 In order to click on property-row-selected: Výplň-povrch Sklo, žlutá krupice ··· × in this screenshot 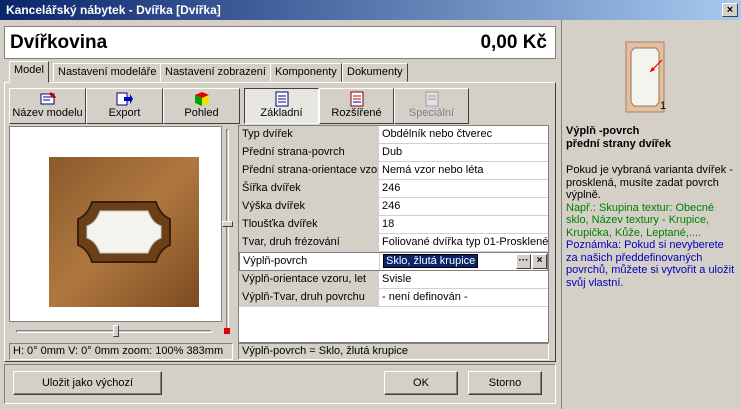, I will do `click(393, 261)`.